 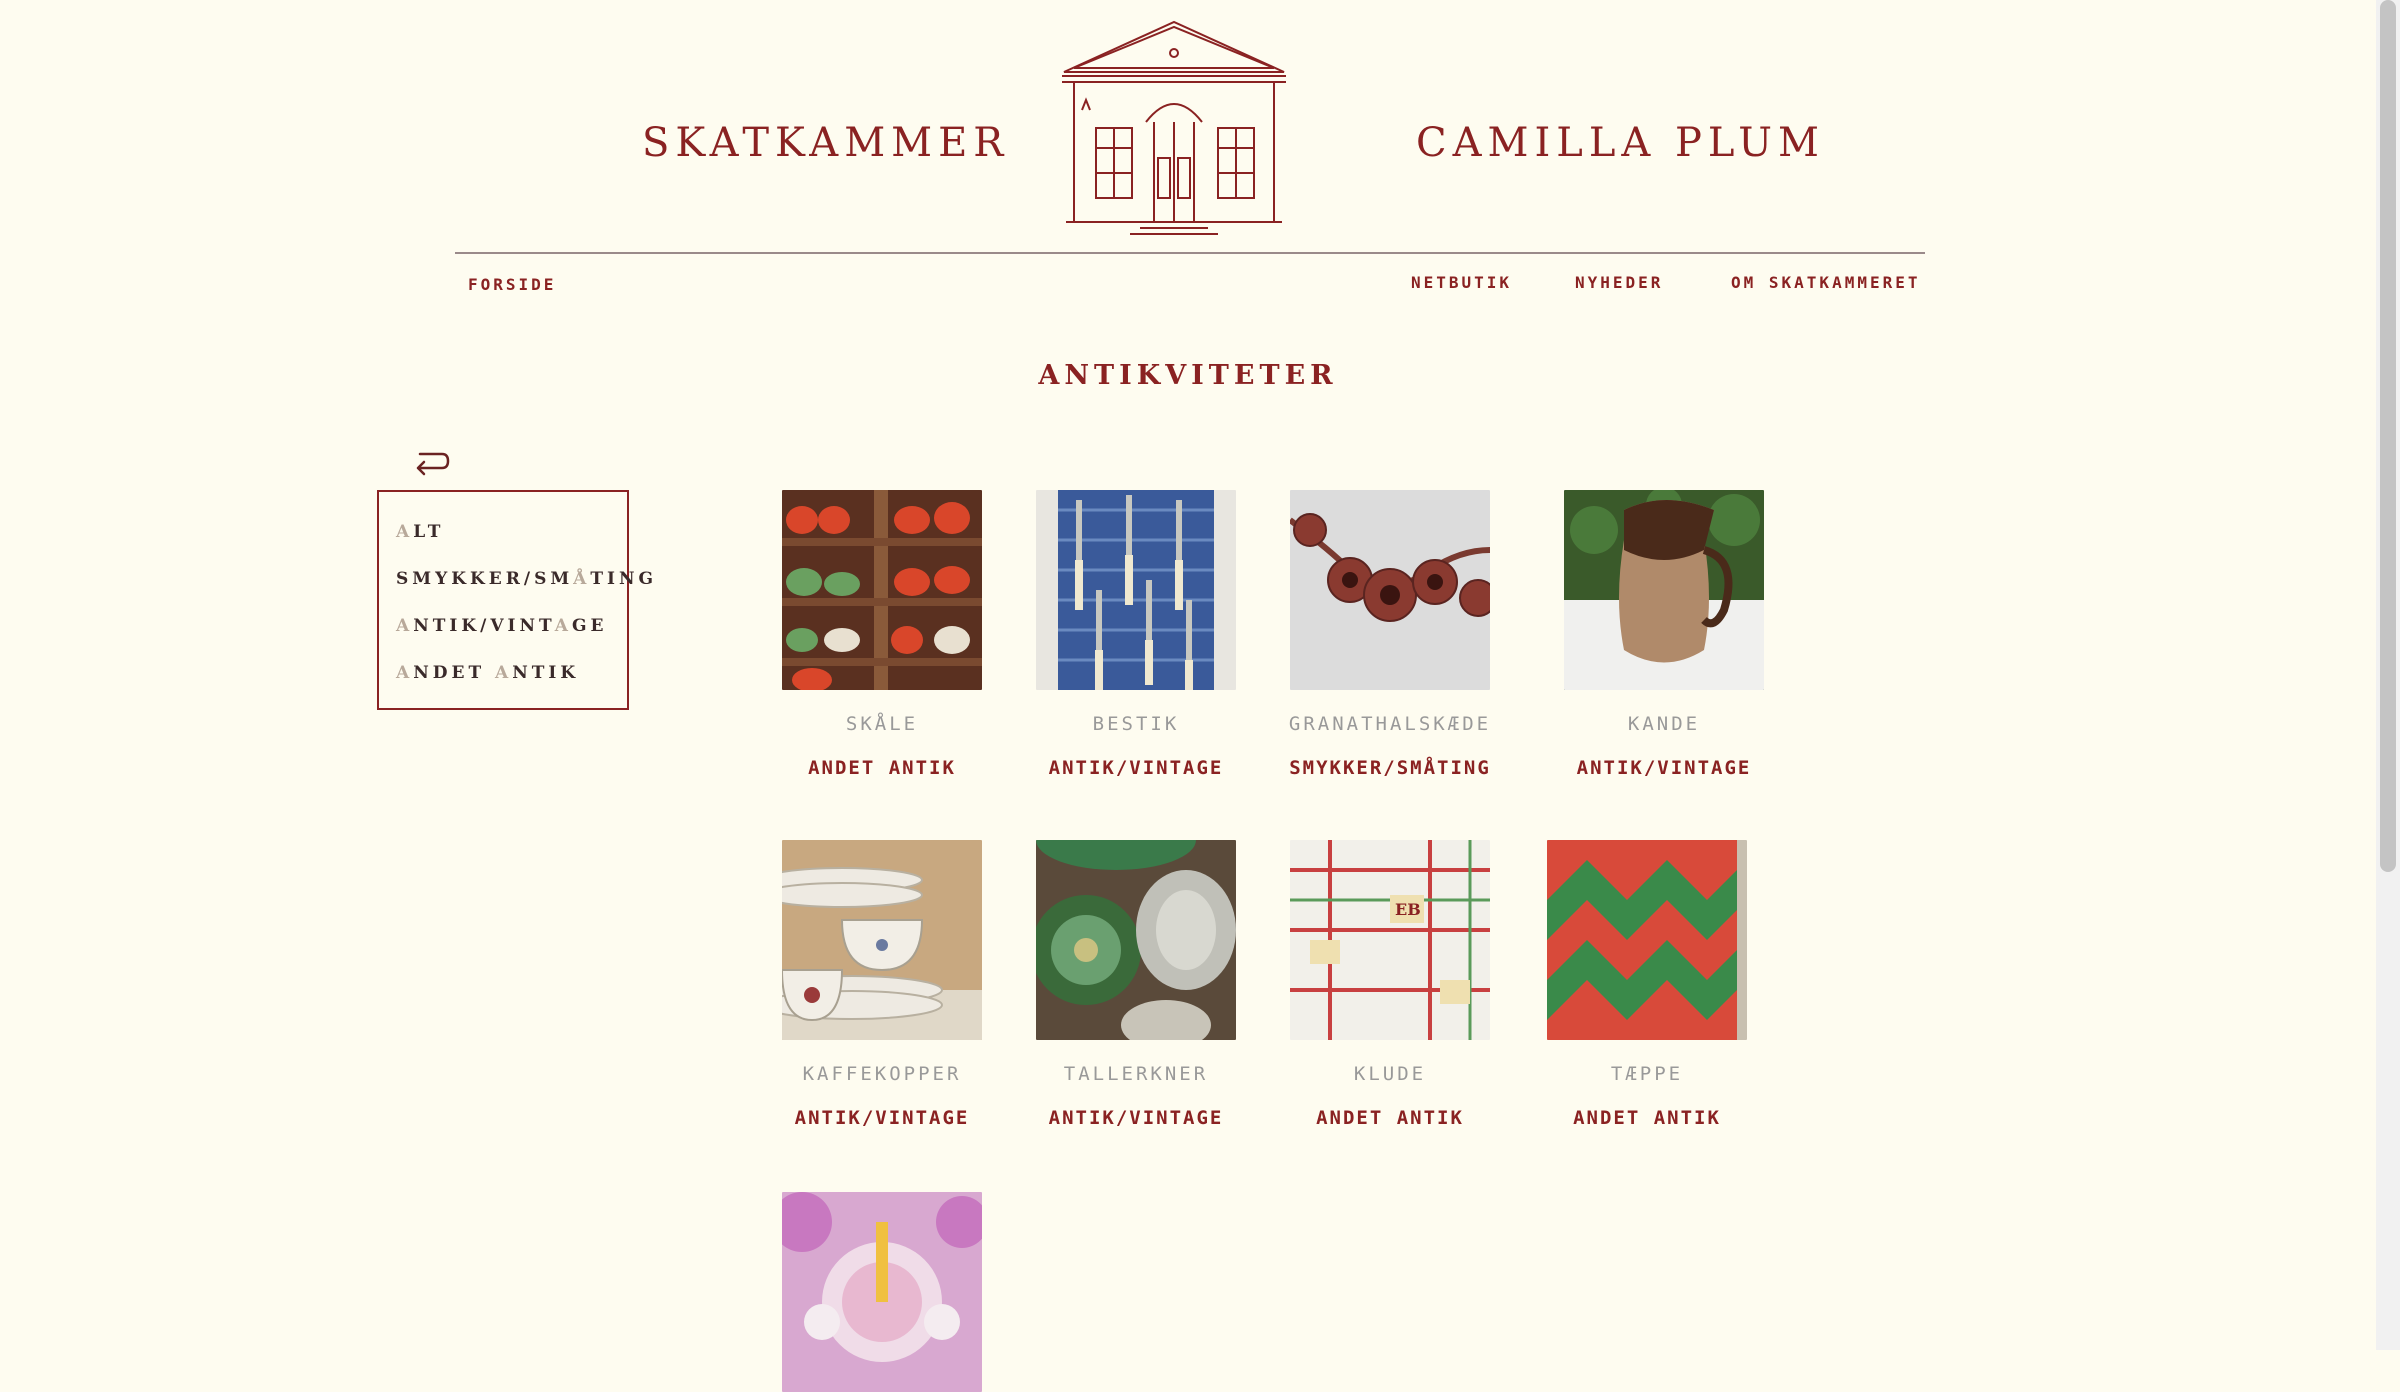 What do you see at coordinates (1664, 590) in the screenshot?
I see `product-image-kande` at bounding box center [1664, 590].